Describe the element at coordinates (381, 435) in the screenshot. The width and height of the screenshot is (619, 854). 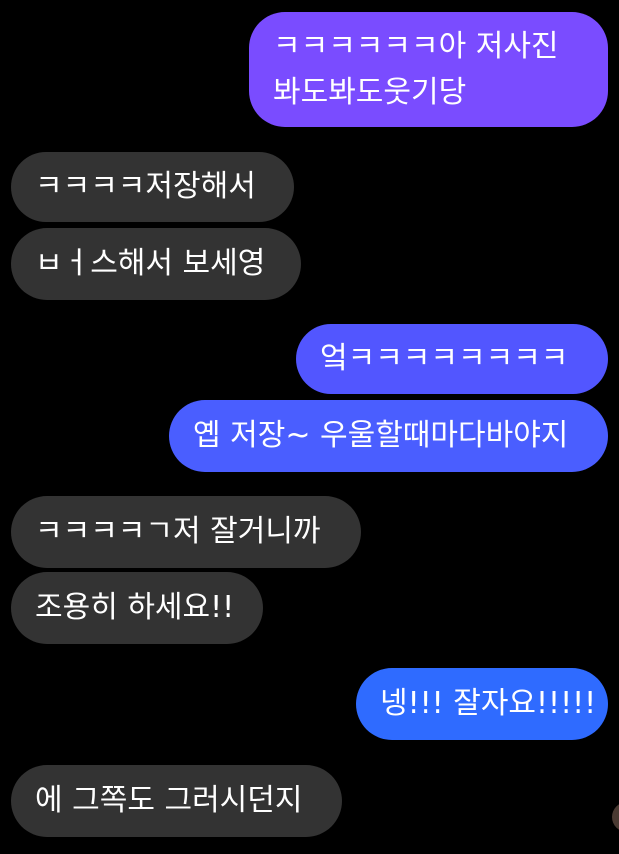
I see `message-text: 옙 저장~ 우울할때마다바야지` at that location.